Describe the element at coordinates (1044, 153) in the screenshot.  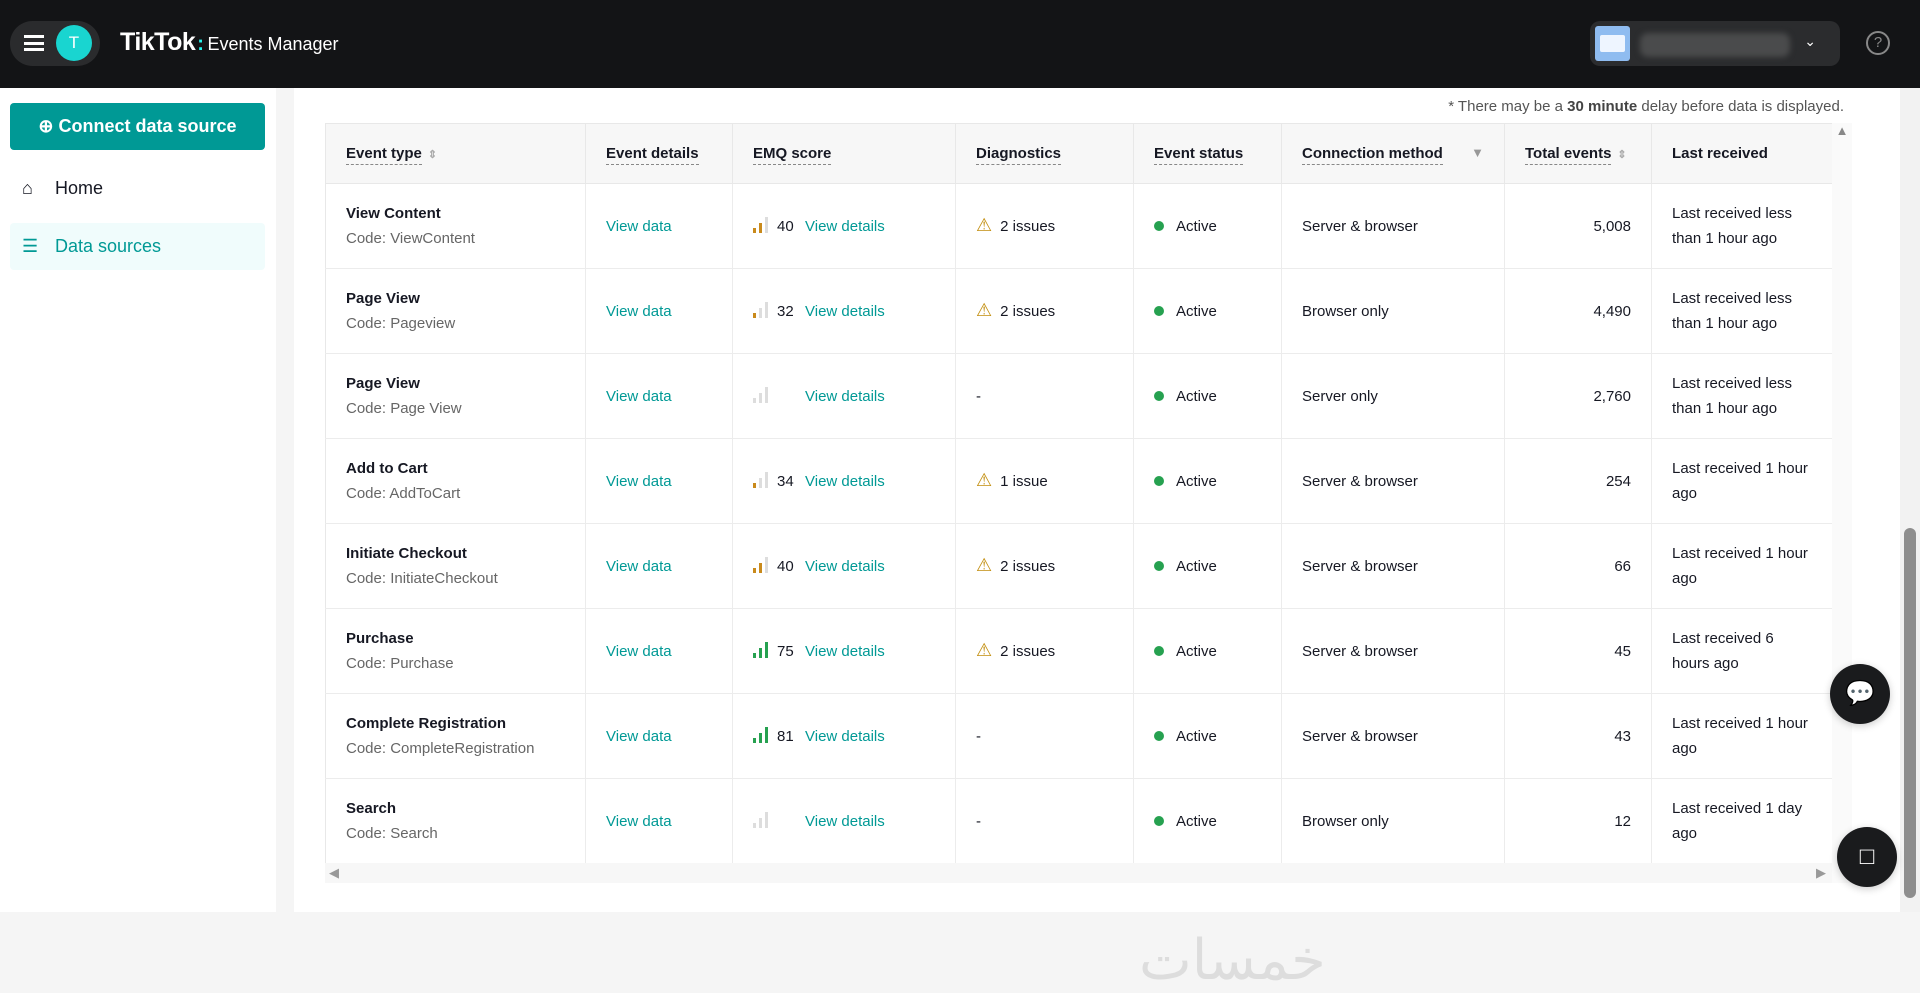
I see `col-diagnostics: Diagnostics` at that location.